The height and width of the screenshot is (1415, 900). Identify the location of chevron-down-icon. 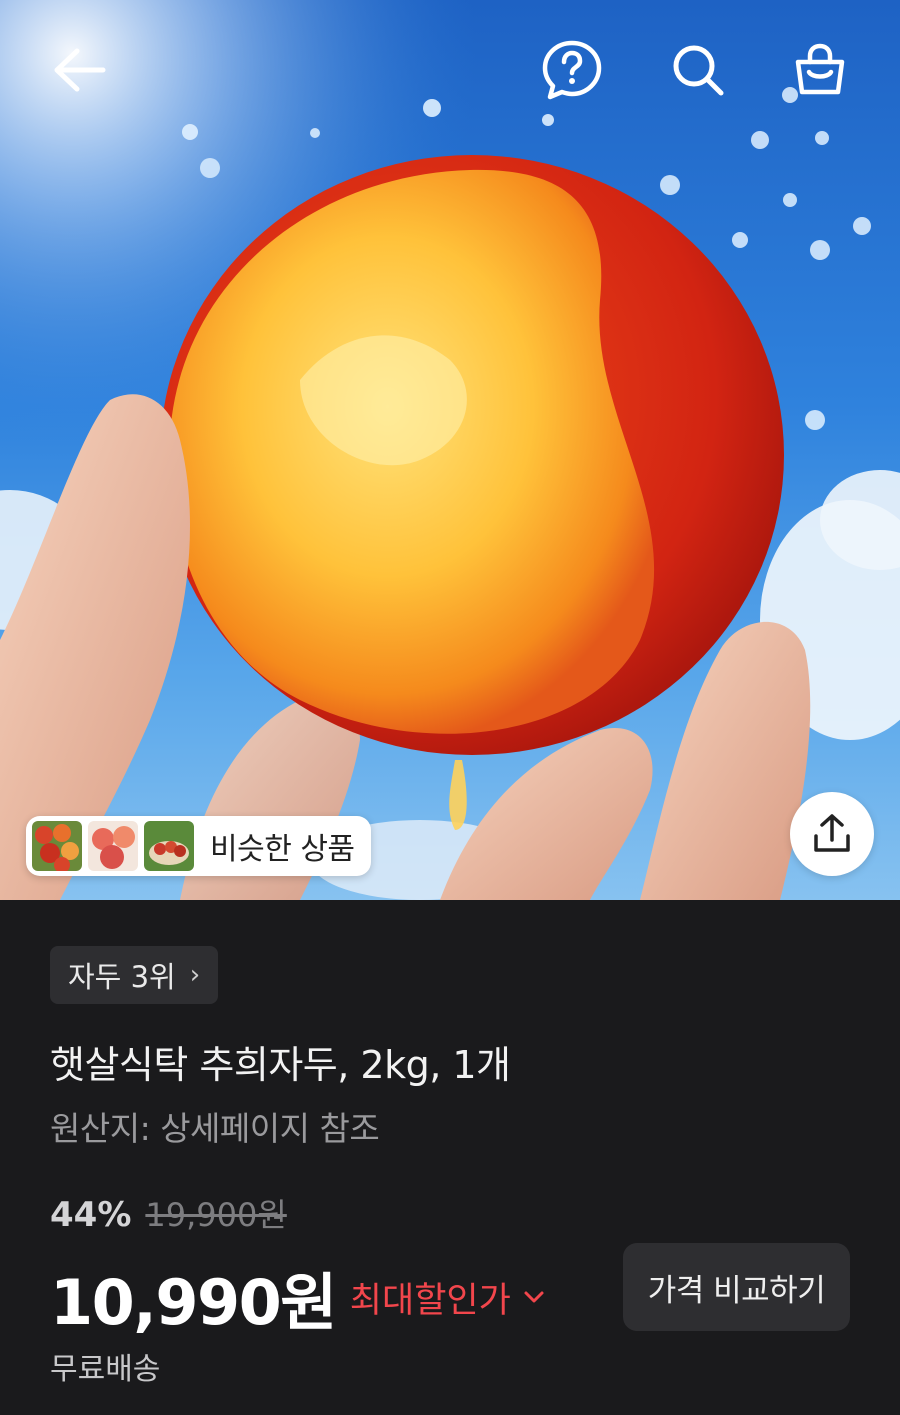
(534, 1297).